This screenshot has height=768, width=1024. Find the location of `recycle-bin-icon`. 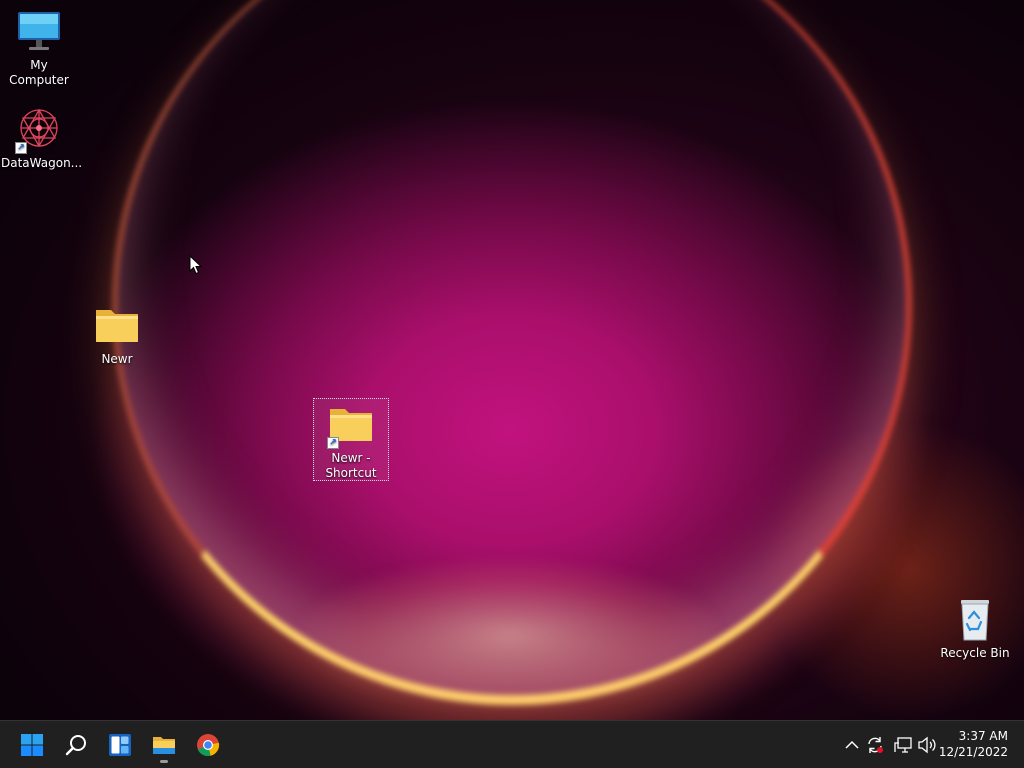

recycle-bin-icon is located at coordinates (975, 620).